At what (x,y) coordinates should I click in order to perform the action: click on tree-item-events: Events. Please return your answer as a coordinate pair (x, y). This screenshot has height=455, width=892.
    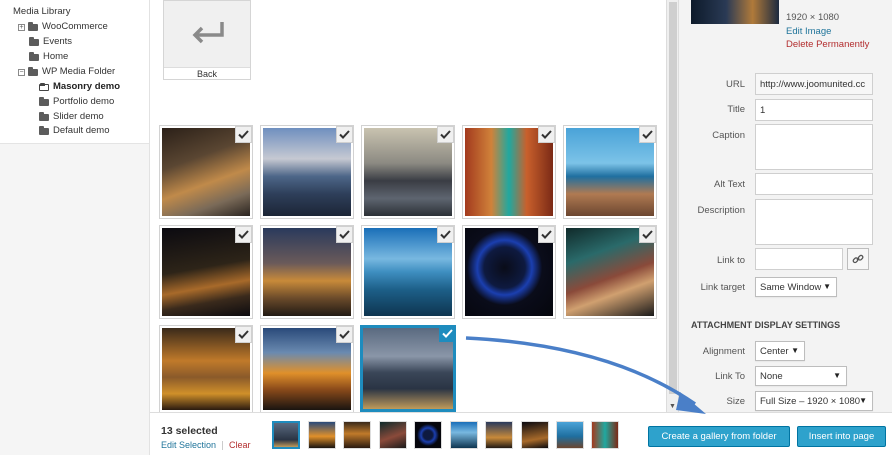
    Looking at the image, I should click on (50, 42).